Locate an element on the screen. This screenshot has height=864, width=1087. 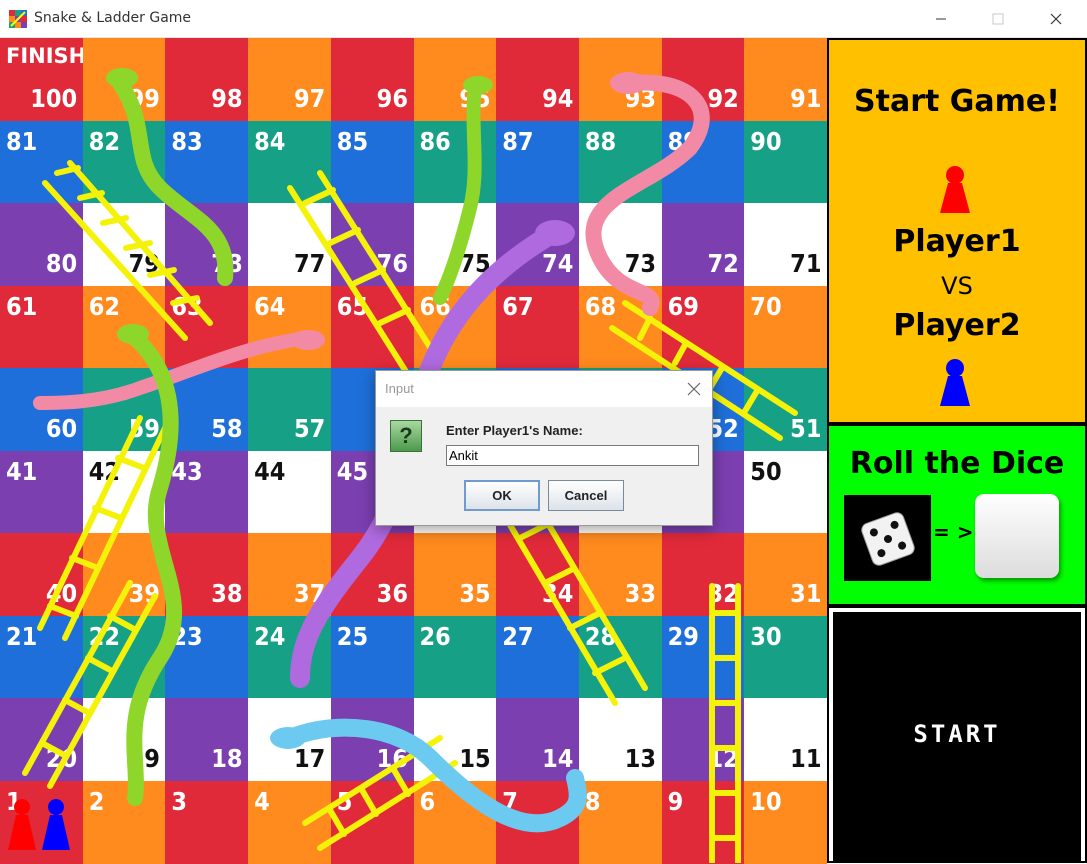
dialog-close-button is located at coordinates (694, 389).